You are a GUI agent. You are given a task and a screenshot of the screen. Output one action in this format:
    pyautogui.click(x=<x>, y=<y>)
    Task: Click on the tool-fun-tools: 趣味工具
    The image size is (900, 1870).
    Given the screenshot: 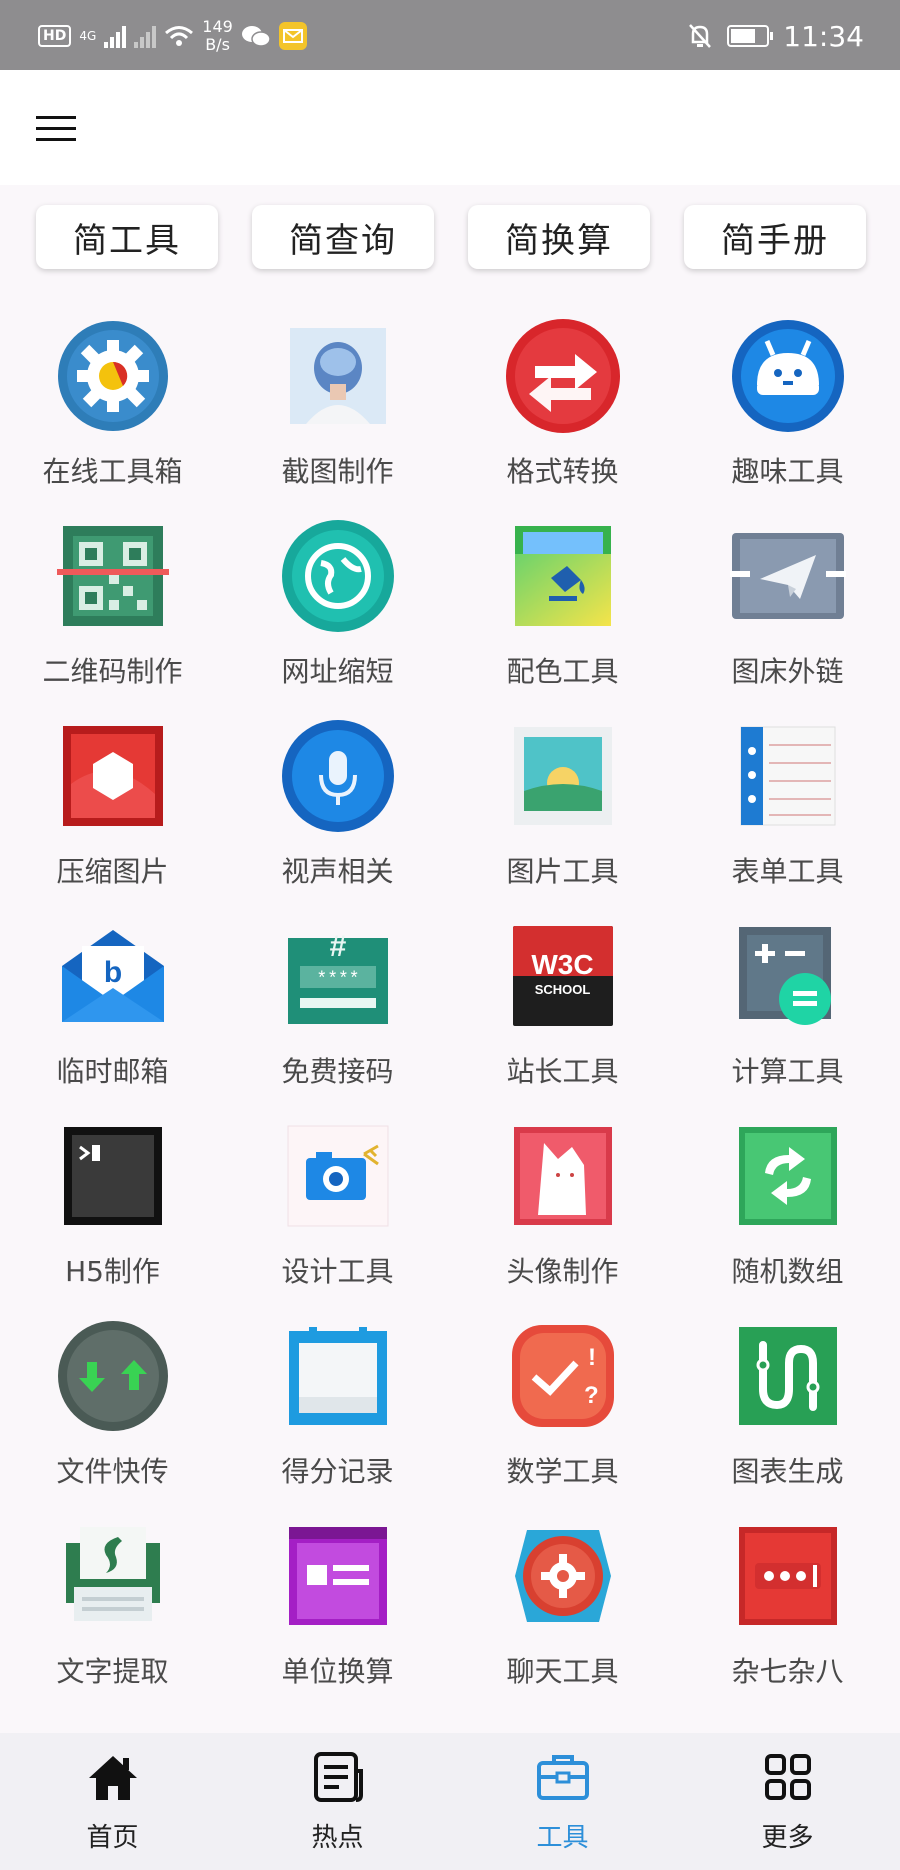 What is the action you would take?
    pyautogui.click(x=787, y=400)
    